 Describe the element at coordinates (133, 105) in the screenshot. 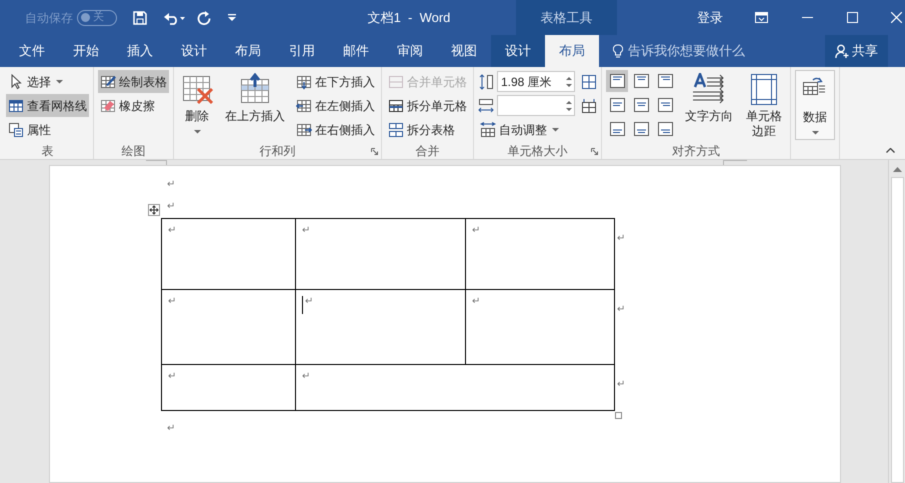

I see `ribbon-button: 橡皮擦` at that location.